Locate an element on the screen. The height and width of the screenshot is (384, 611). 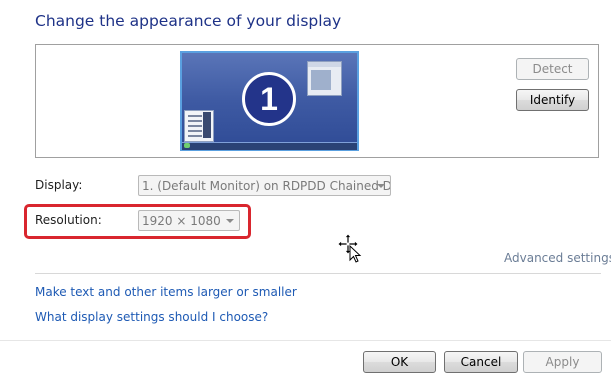
monitor-number-badge: 1 is located at coordinates (269, 99).